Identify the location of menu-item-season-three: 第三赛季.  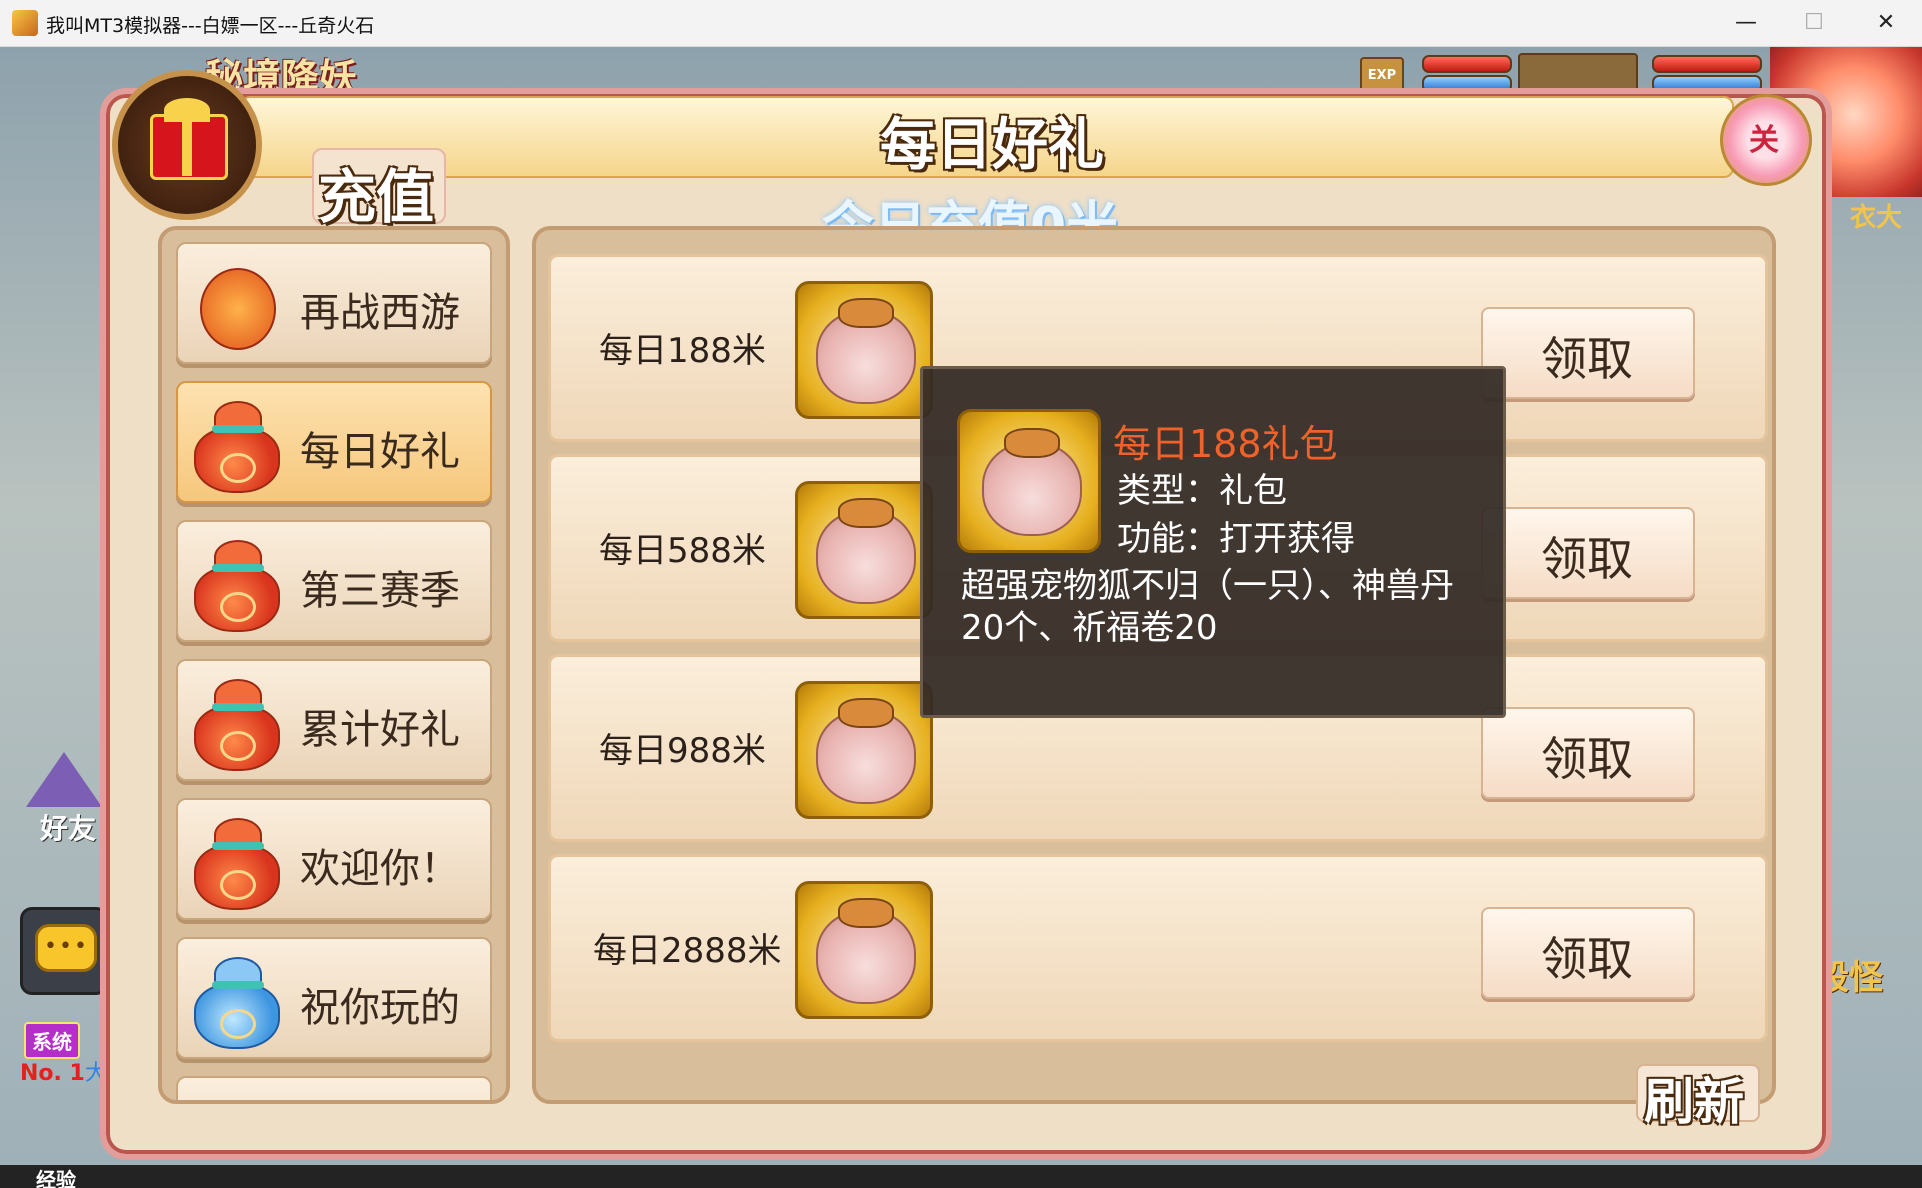
(334, 581).